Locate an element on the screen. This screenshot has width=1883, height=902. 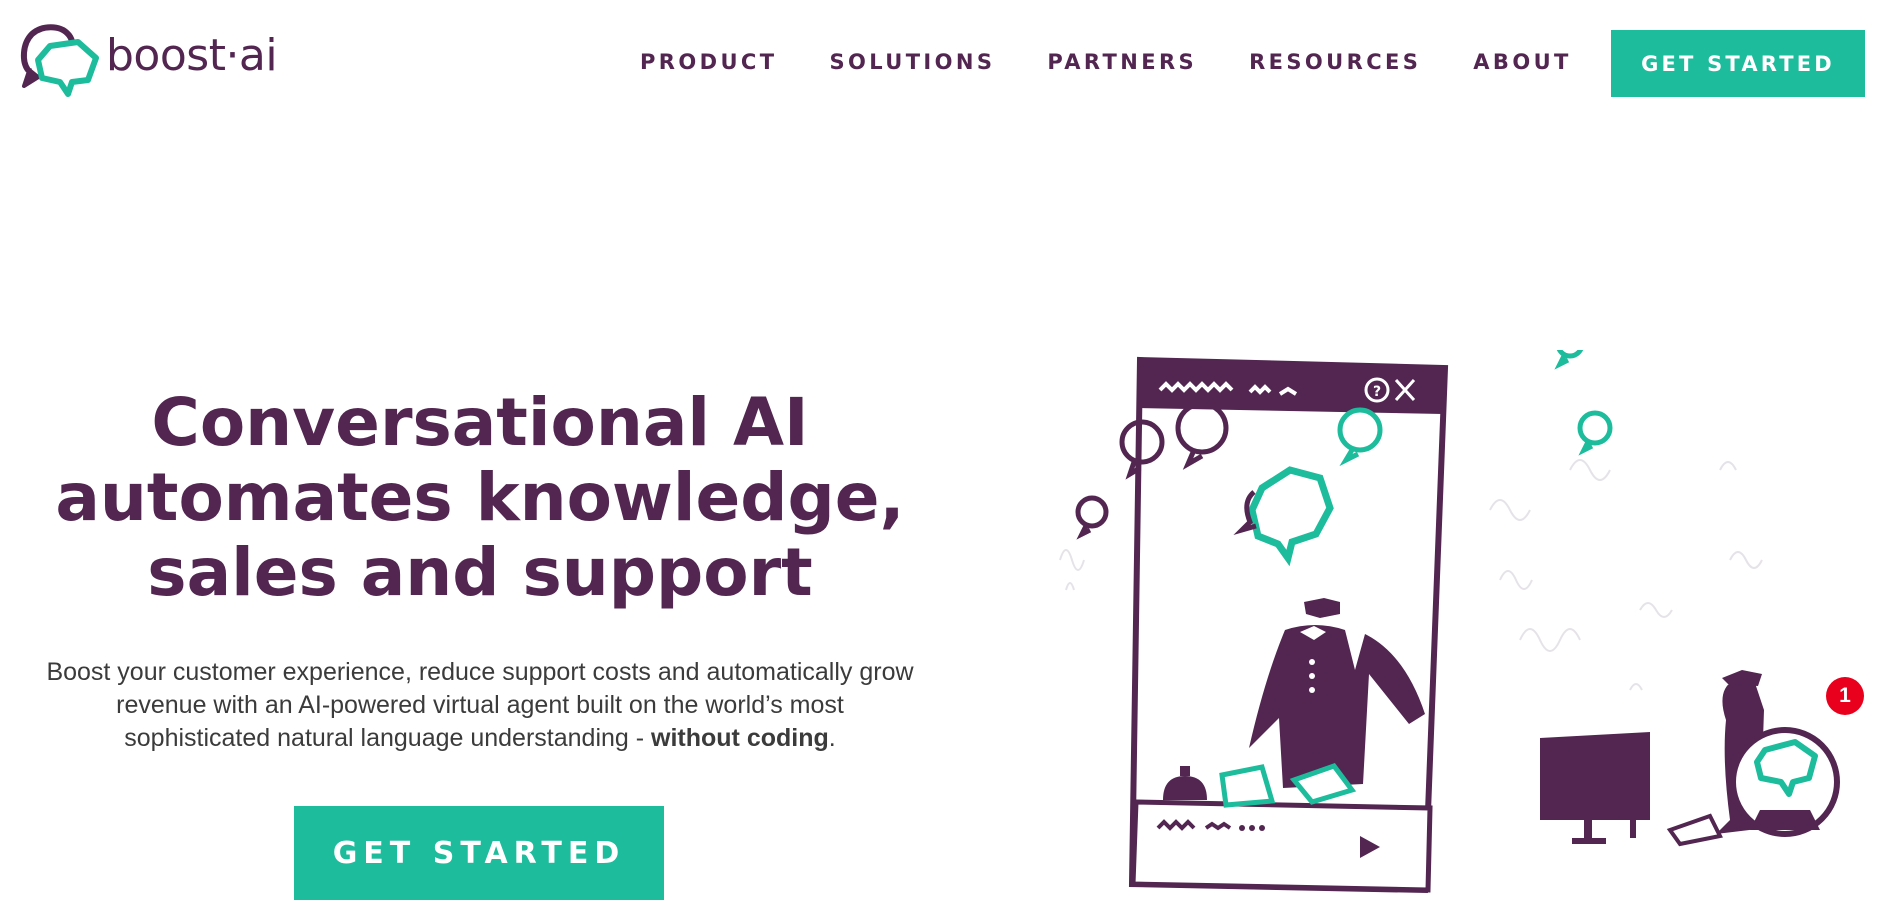
nav-item-partners: PARTNERS is located at coordinates (1122, 62).